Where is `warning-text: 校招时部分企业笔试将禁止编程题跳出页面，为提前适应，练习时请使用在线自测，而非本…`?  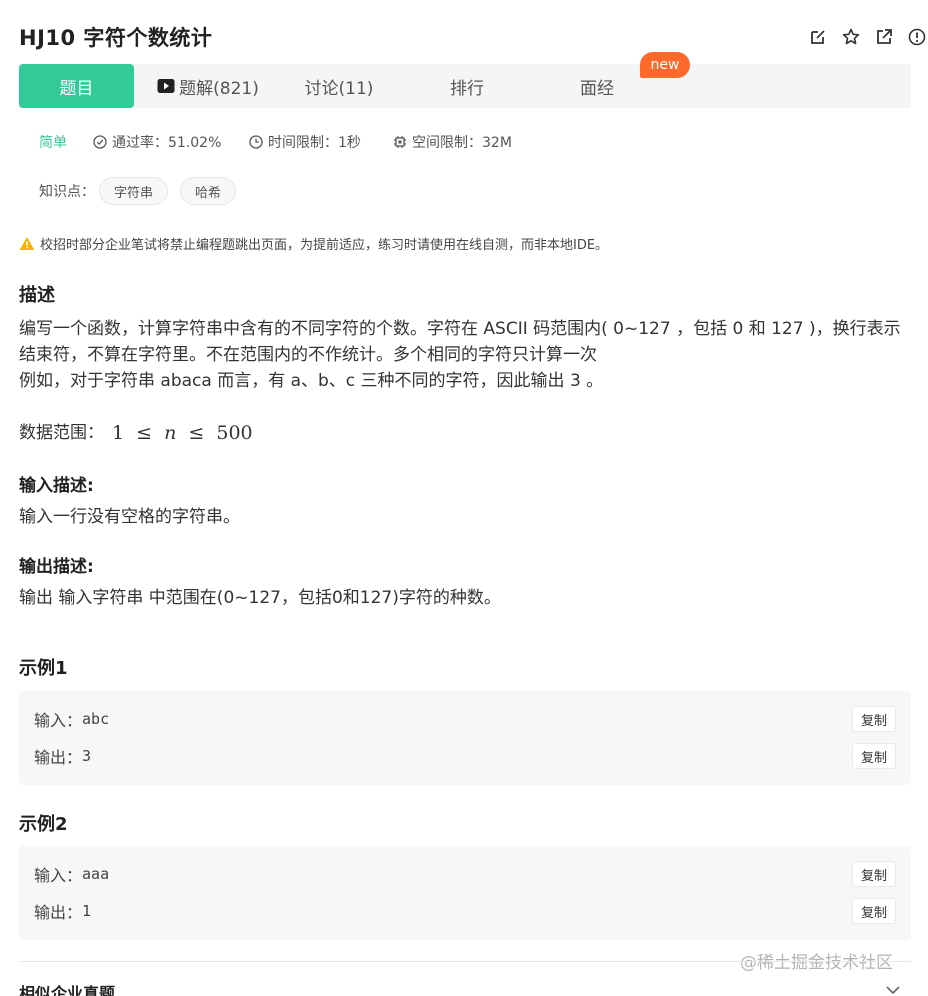 warning-text: 校招时部分企业笔试将禁止编程题跳出页面，为提前适应，练习时请使用在线自测，而非本… is located at coordinates (324, 245).